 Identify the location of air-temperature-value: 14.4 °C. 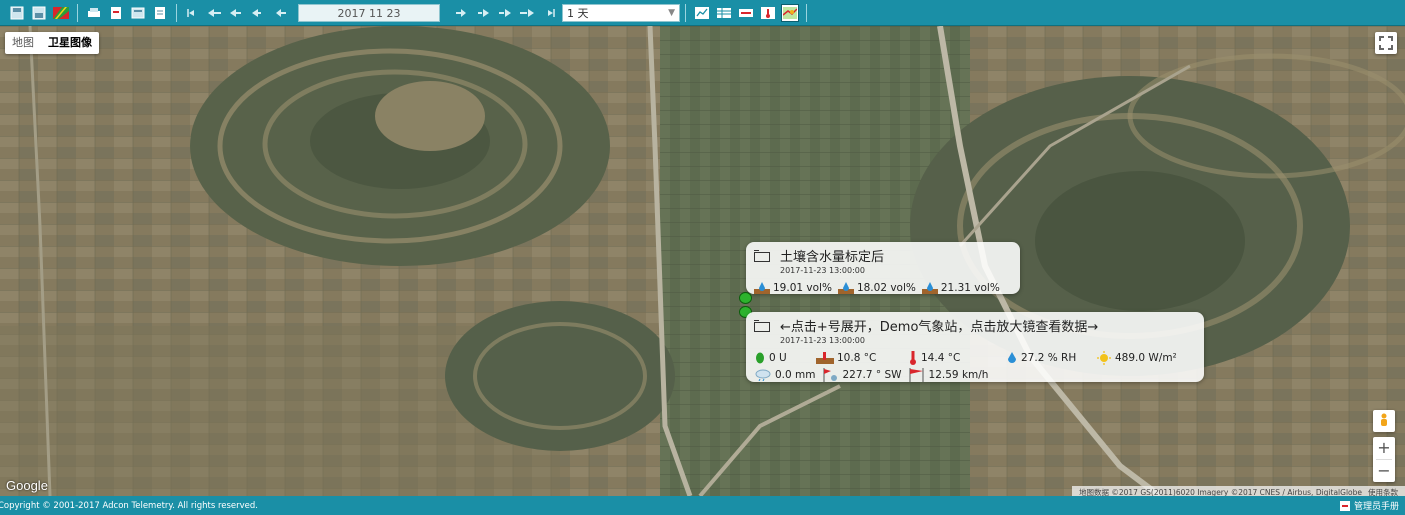
(941, 358).